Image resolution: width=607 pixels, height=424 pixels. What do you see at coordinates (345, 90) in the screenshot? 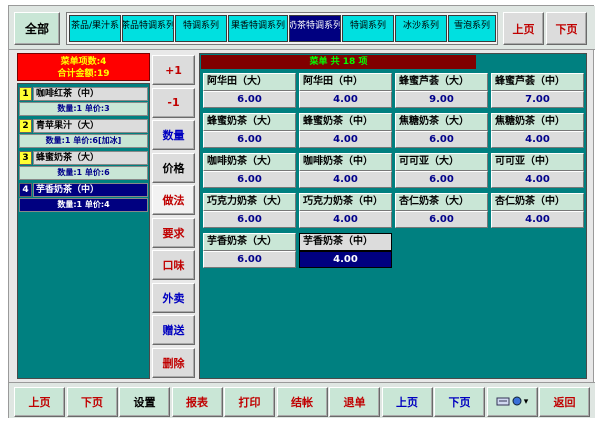
I see `menu-item: 阿华田（中） 4.00` at bounding box center [345, 90].